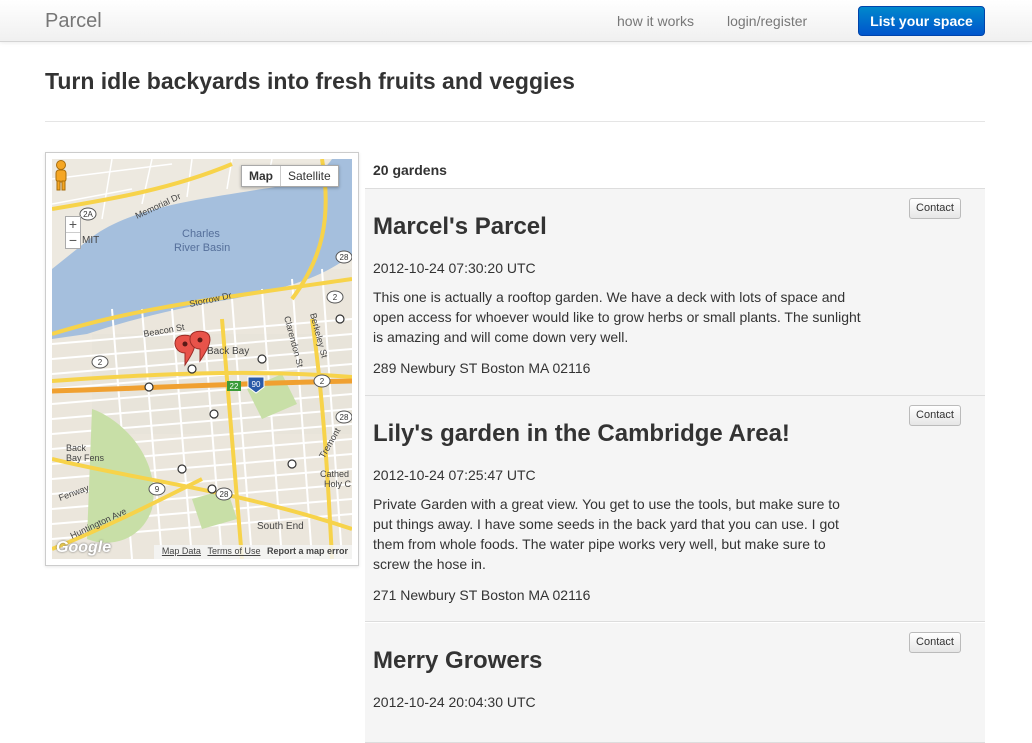  Describe the element at coordinates (454, 268) in the screenshot. I see `garden-timestamp: 2012-10-24 07:30:20 UTC` at that location.